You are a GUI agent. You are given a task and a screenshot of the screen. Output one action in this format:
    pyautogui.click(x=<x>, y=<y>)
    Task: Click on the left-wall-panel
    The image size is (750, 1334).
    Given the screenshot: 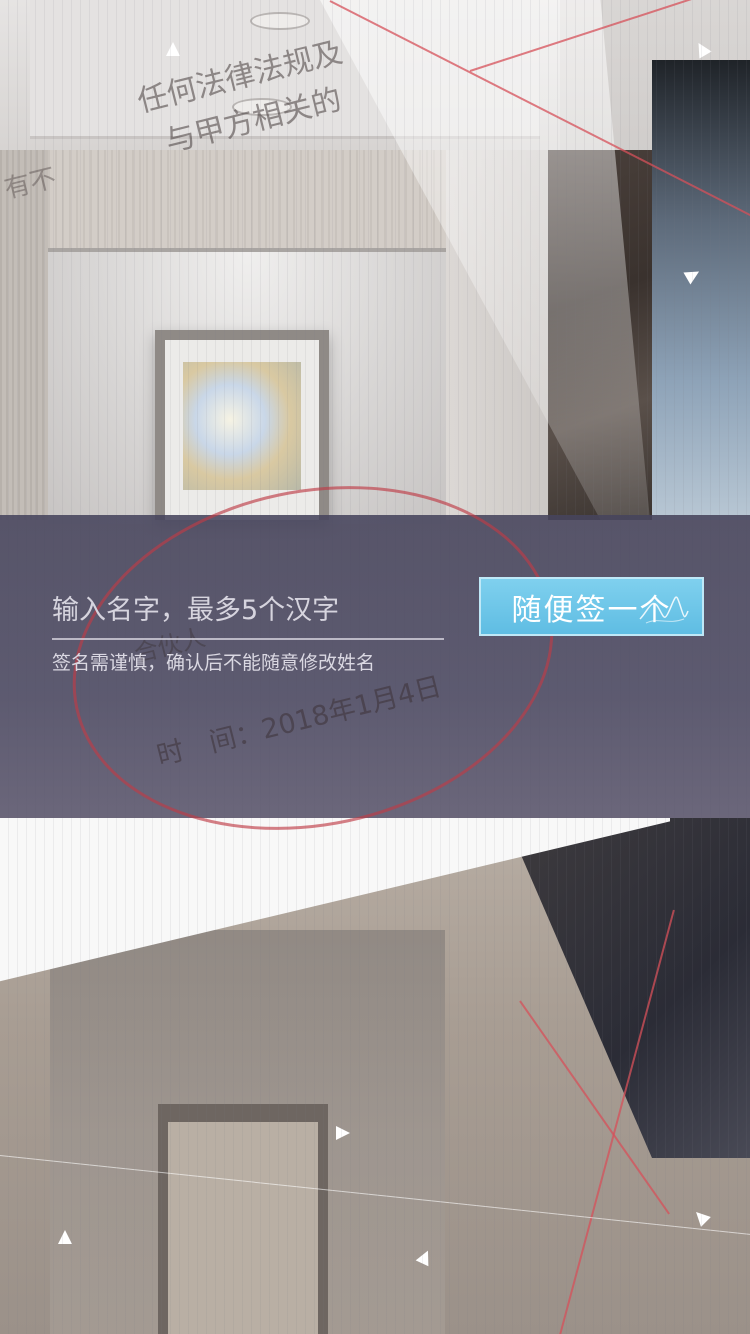 What is the action you would take?
    pyautogui.click(x=24, y=335)
    